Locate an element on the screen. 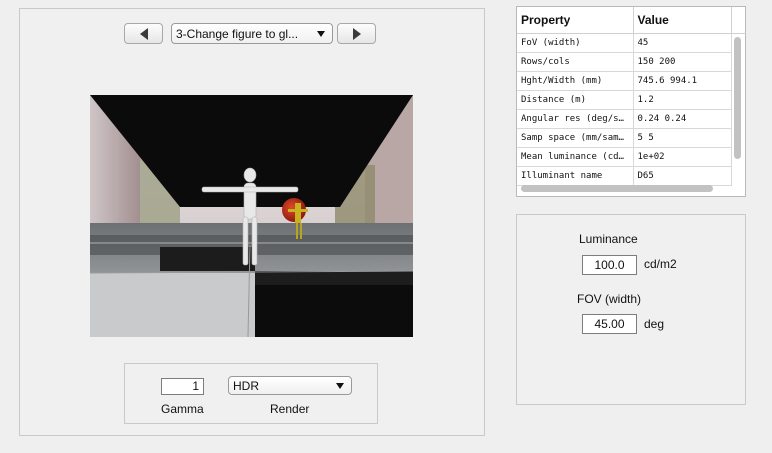  table-header-row: Property Value is located at coordinates (624, 20).